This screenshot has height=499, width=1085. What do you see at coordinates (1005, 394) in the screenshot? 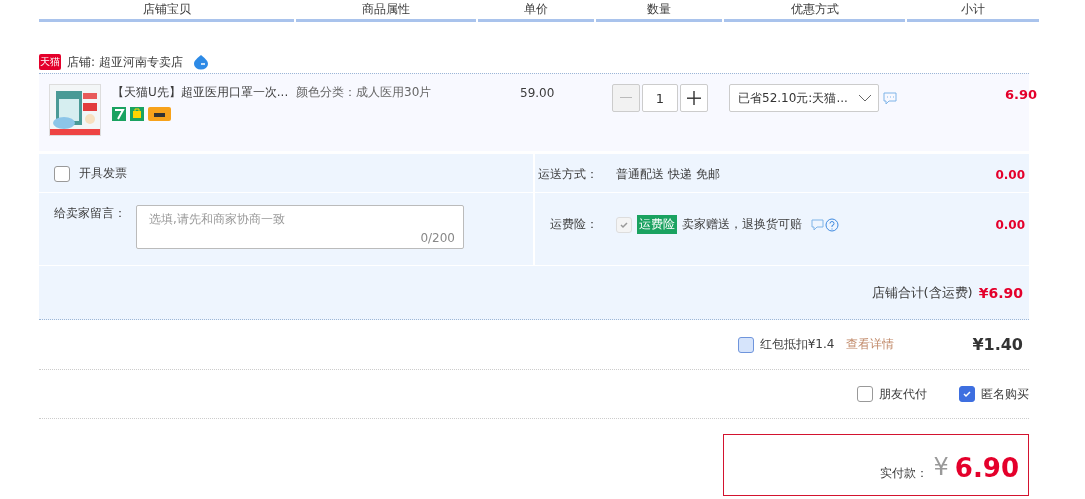
I see `option-label: 匿名购买` at bounding box center [1005, 394].